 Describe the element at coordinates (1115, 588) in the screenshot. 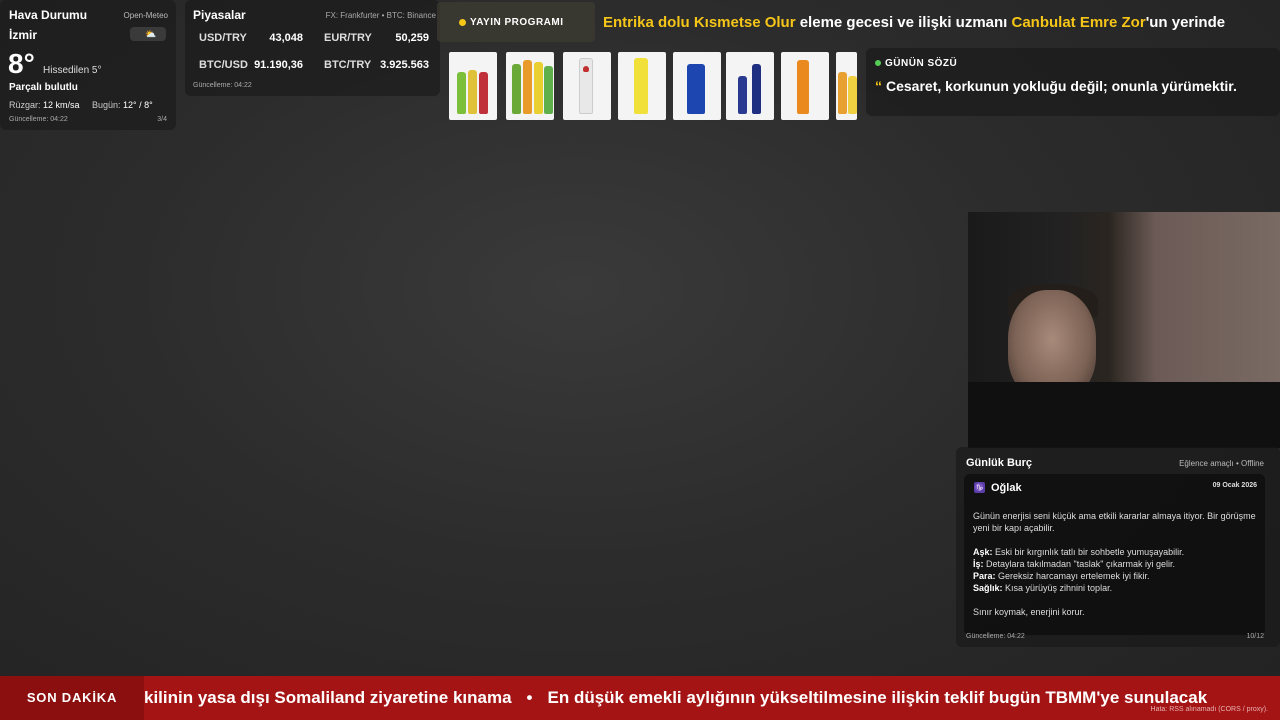

I see `horoscope-detail: Sağlık: Kısa yürüyüş zihnini toplar.` at that location.